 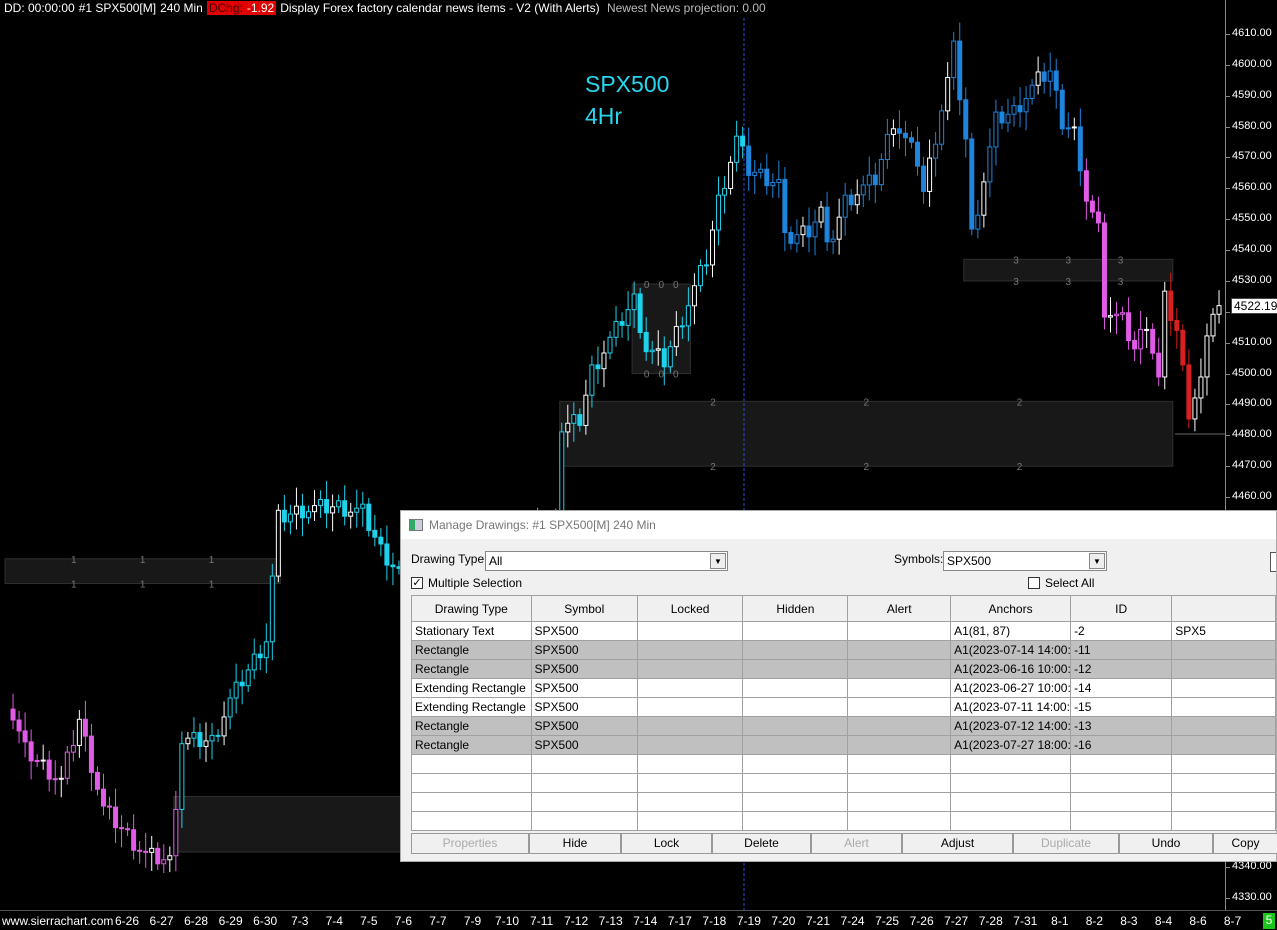 I want to click on table-cell: -15, so click(x=1121, y=707).